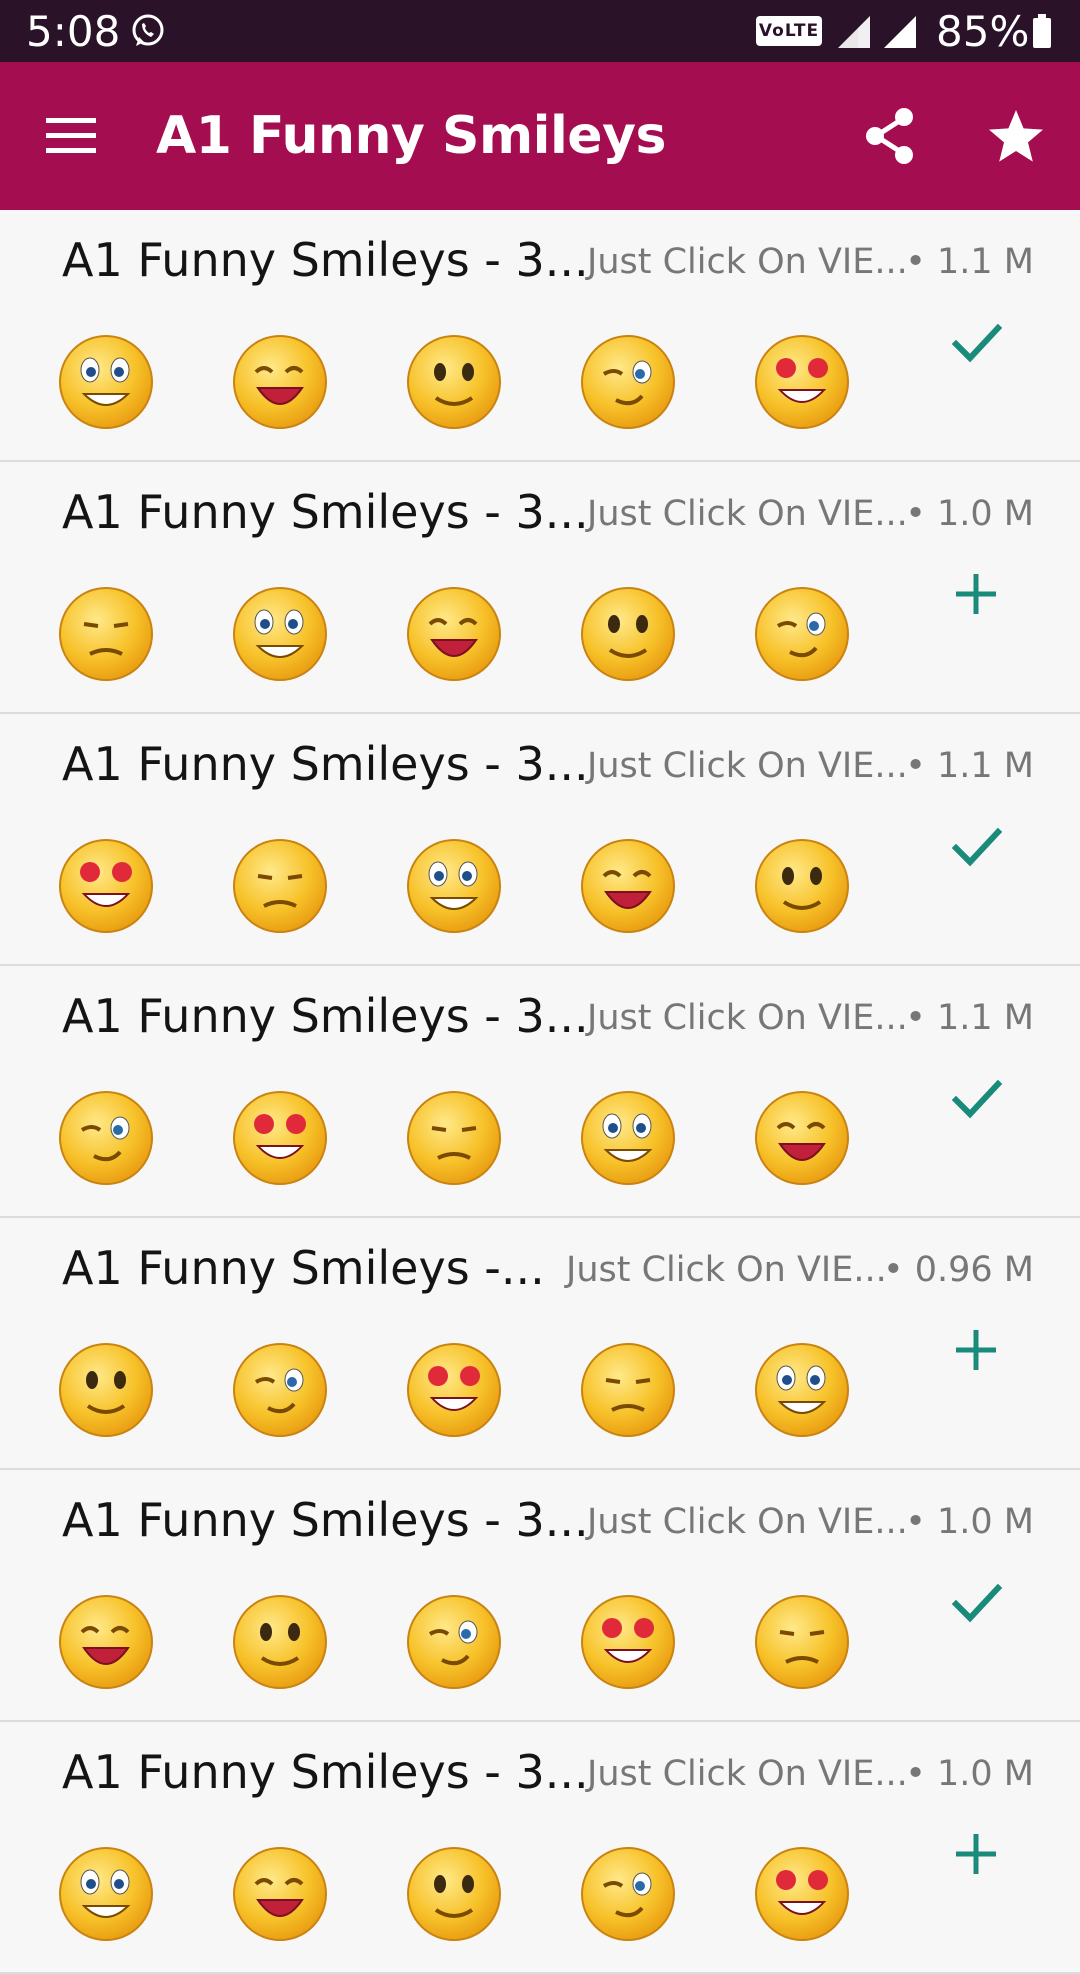 The width and height of the screenshot is (1080, 1974). Describe the element at coordinates (890, 136) in the screenshot. I see `share-icon` at that location.